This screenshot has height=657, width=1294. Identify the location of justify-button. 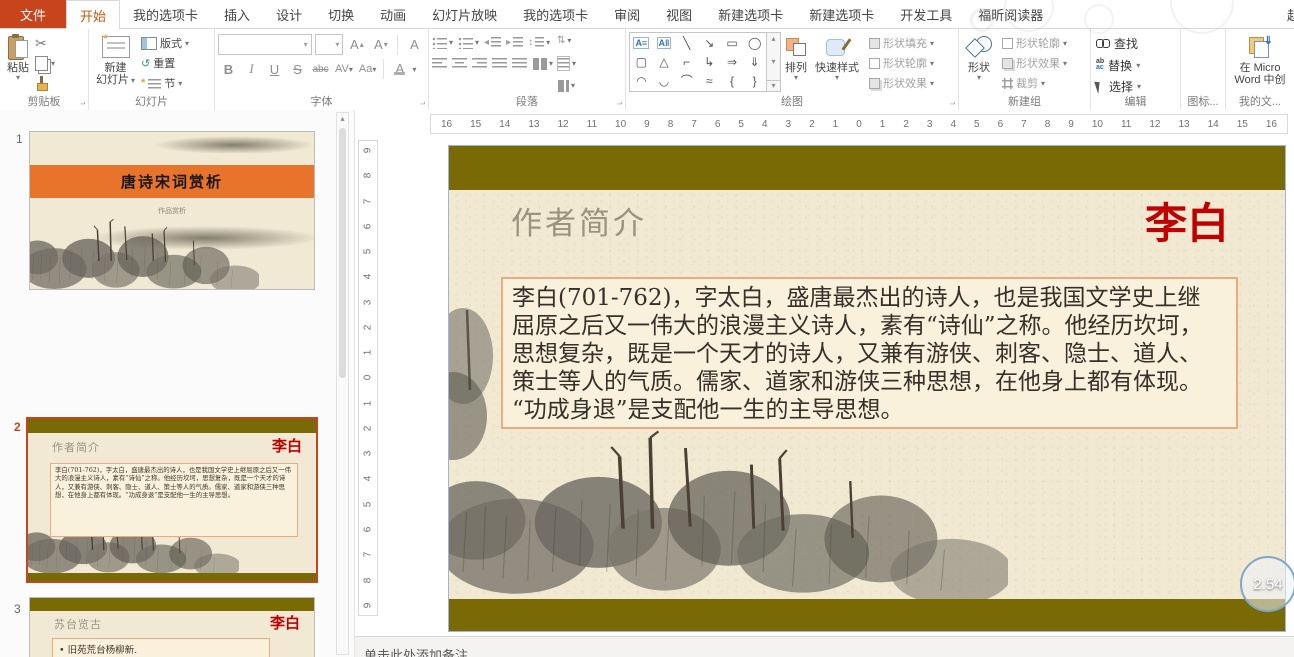
(499, 63).